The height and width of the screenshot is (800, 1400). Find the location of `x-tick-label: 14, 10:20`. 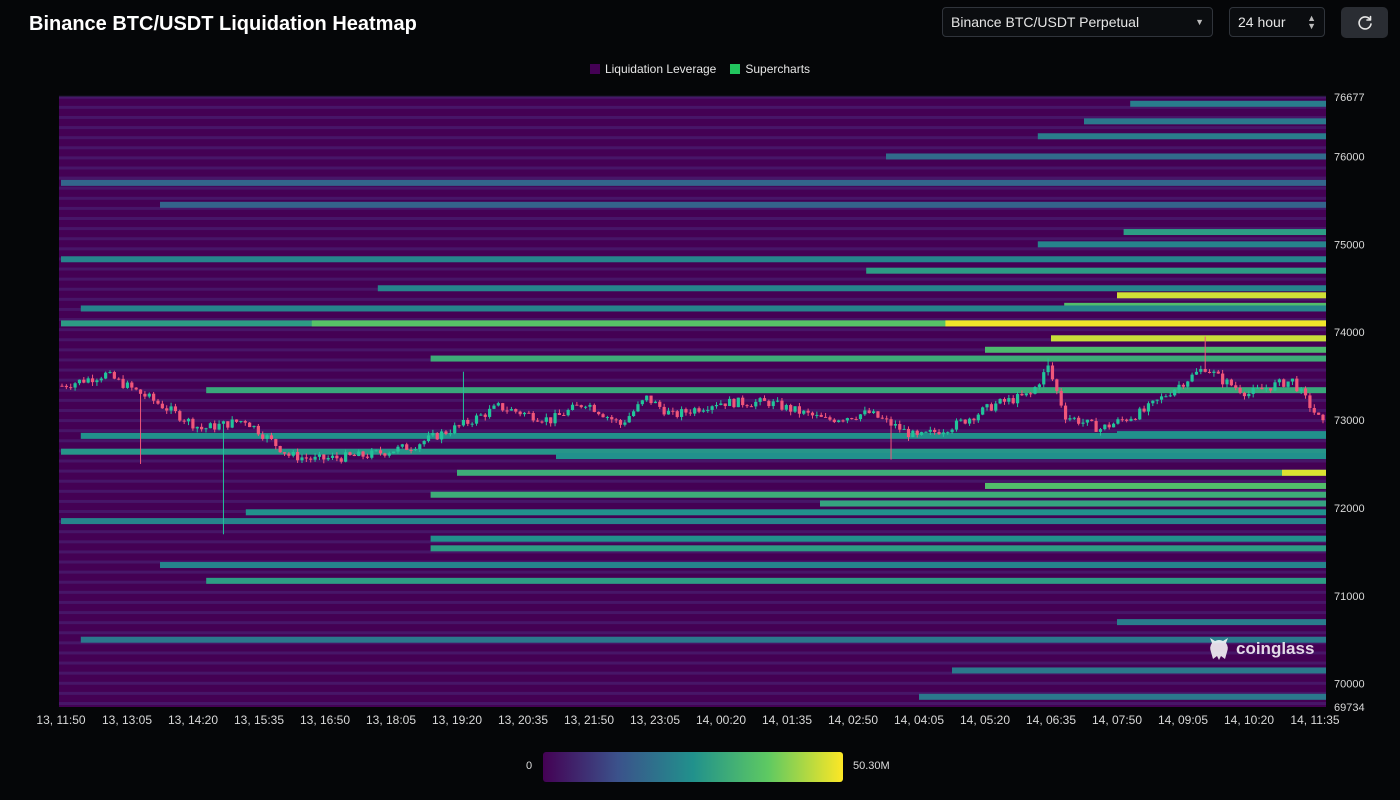

x-tick-label: 14, 10:20 is located at coordinates (1249, 720).